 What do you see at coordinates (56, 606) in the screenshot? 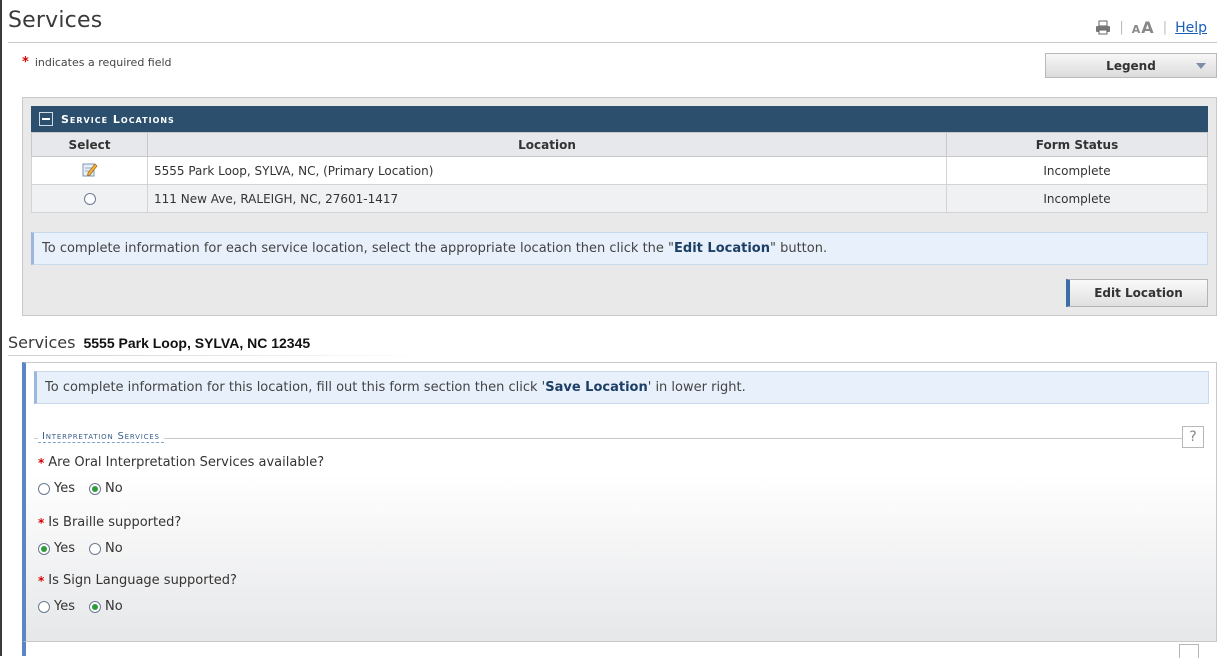
I see `sign-language-yes: Yes` at bounding box center [56, 606].